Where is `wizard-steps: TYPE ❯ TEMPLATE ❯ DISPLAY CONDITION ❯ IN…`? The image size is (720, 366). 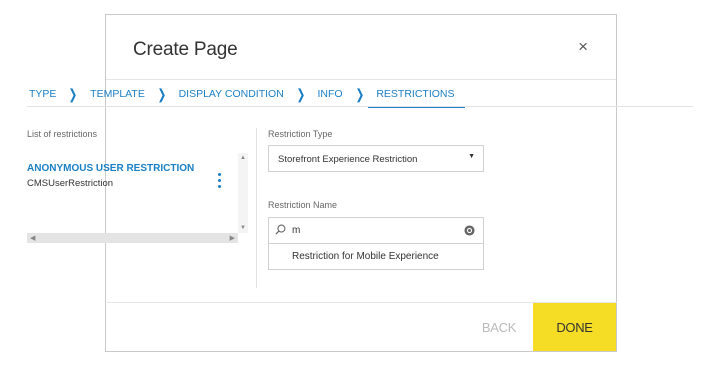
wizard-steps: TYPE ❯ TEMPLATE ❯ DISPLAY CONDITION ❯ IN… is located at coordinates (246, 95).